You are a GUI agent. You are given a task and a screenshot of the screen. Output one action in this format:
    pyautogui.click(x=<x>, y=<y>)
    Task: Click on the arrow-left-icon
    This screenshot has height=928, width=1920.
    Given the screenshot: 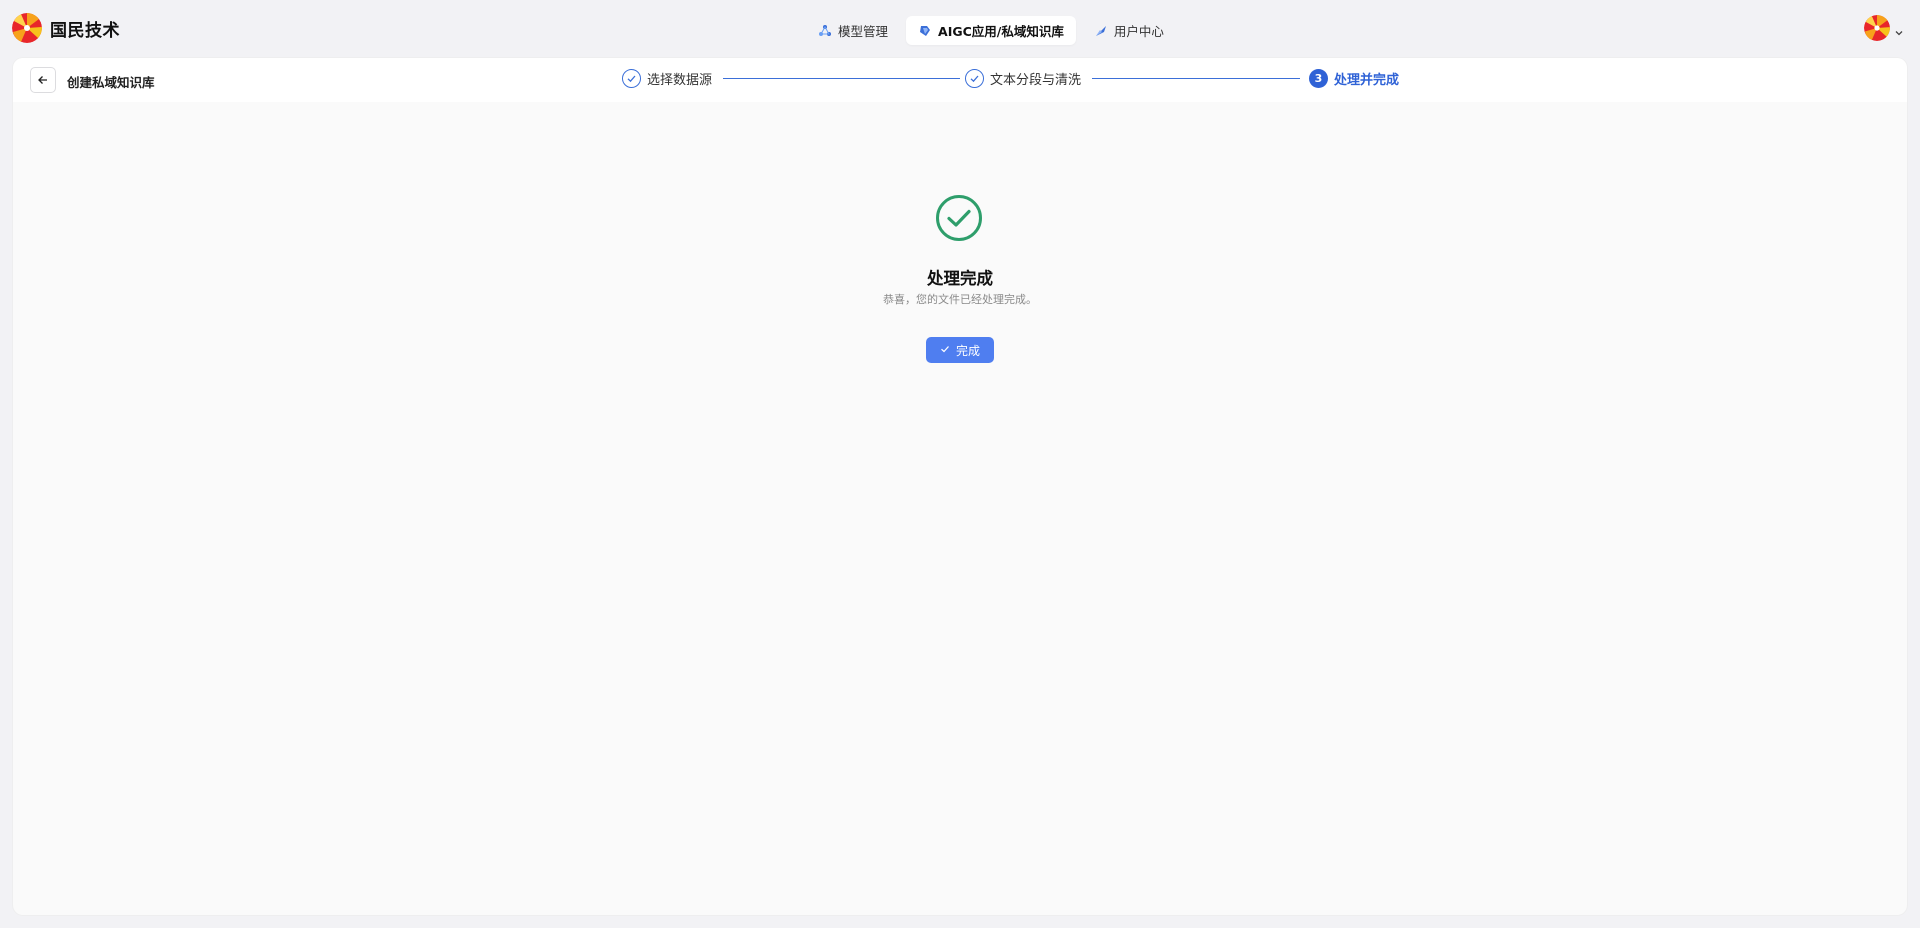 What is the action you would take?
    pyautogui.click(x=43, y=80)
    